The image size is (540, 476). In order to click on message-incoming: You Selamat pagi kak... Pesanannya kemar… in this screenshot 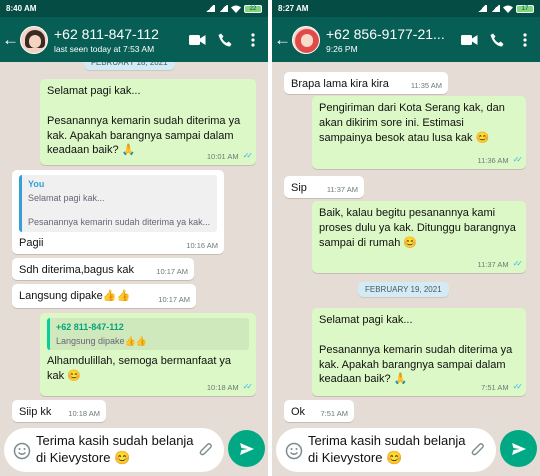, I will do `click(118, 212)`.